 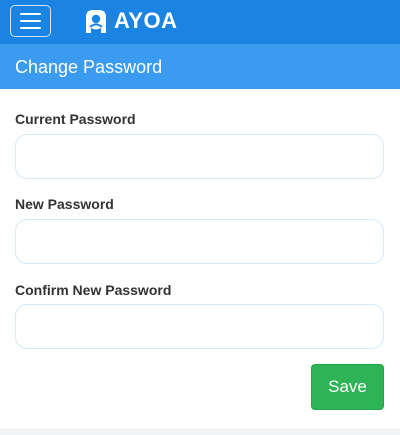 What do you see at coordinates (200, 432) in the screenshot?
I see `bottom-divider` at bounding box center [200, 432].